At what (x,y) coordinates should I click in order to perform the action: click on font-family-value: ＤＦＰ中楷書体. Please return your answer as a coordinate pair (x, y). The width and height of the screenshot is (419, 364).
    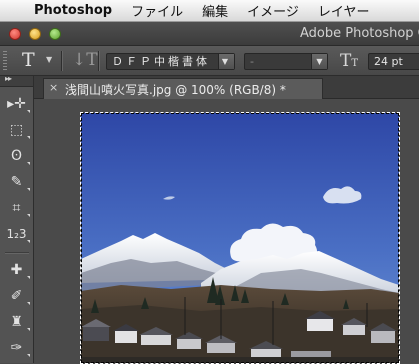
    Looking at the image, I should click on (161, 61).